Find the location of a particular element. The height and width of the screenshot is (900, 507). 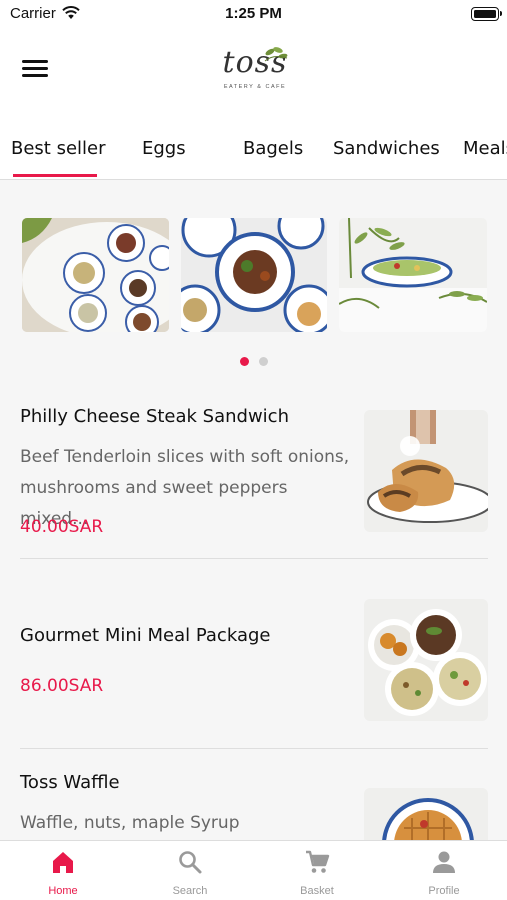

tab-sandwiches: Sandwiches is located at coordinates (386, 148).